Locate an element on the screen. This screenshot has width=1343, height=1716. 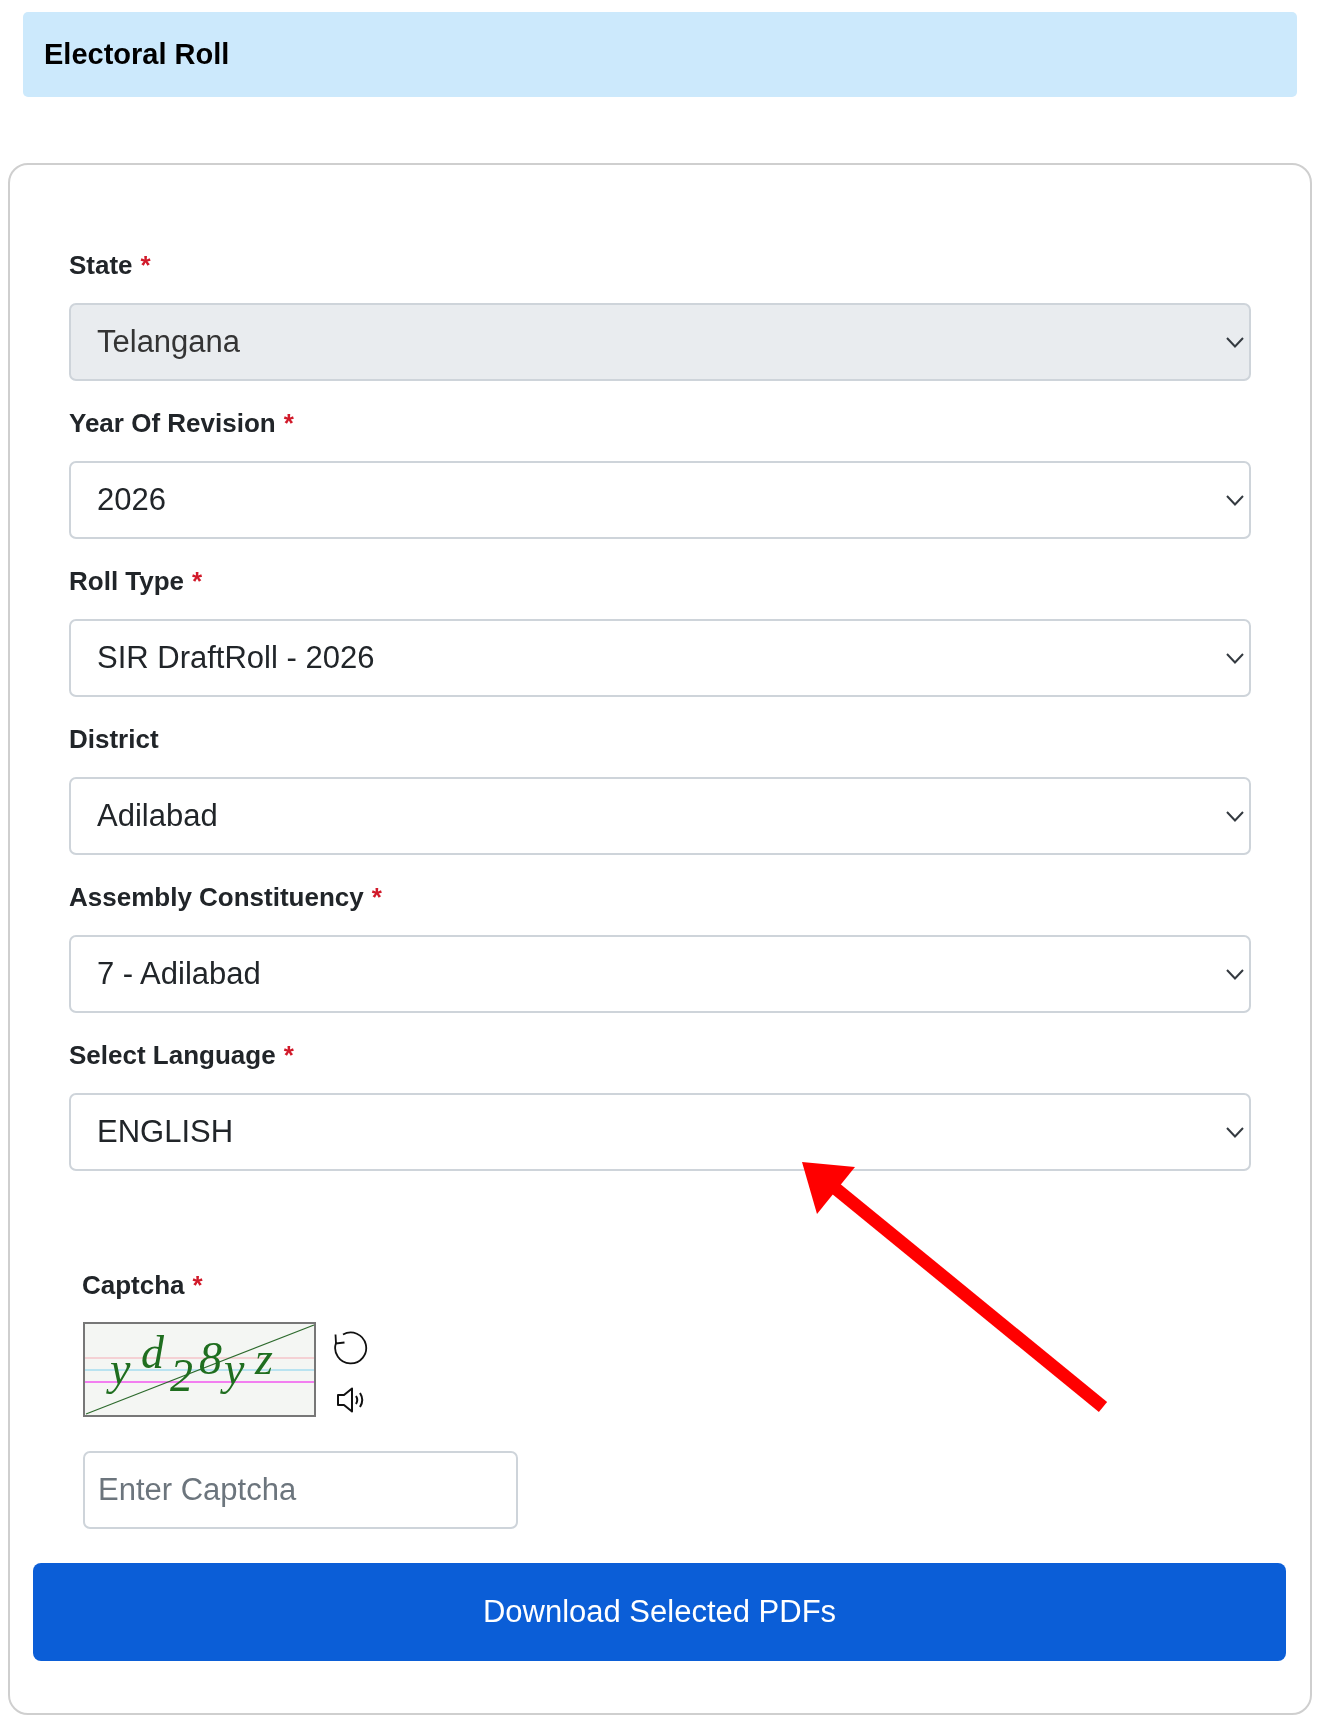
dropdown: SIR DraftRoll - 2026 is located at coordinates (660, 658).